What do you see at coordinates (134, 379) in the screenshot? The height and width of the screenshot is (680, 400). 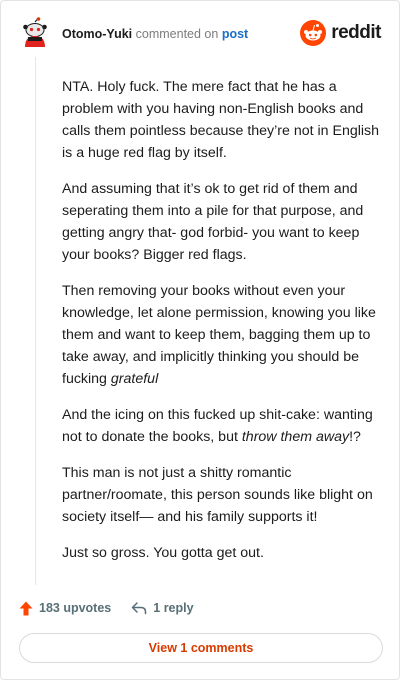 I see `paragraph-3-emphasis: grateful` at bounding box center [134, 379].